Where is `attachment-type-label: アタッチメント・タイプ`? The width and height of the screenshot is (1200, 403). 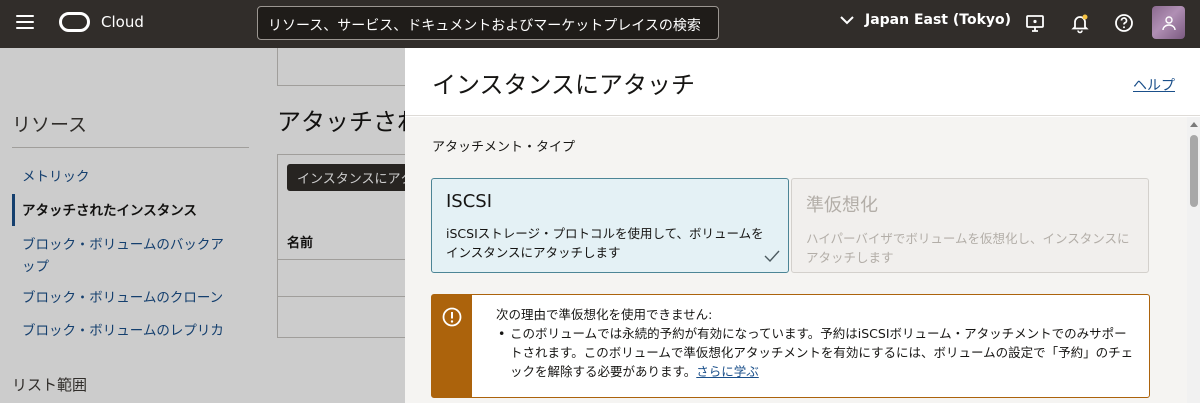 attachment-type-label: アタッチメント・タイプ is located at coordinates (504, 147).